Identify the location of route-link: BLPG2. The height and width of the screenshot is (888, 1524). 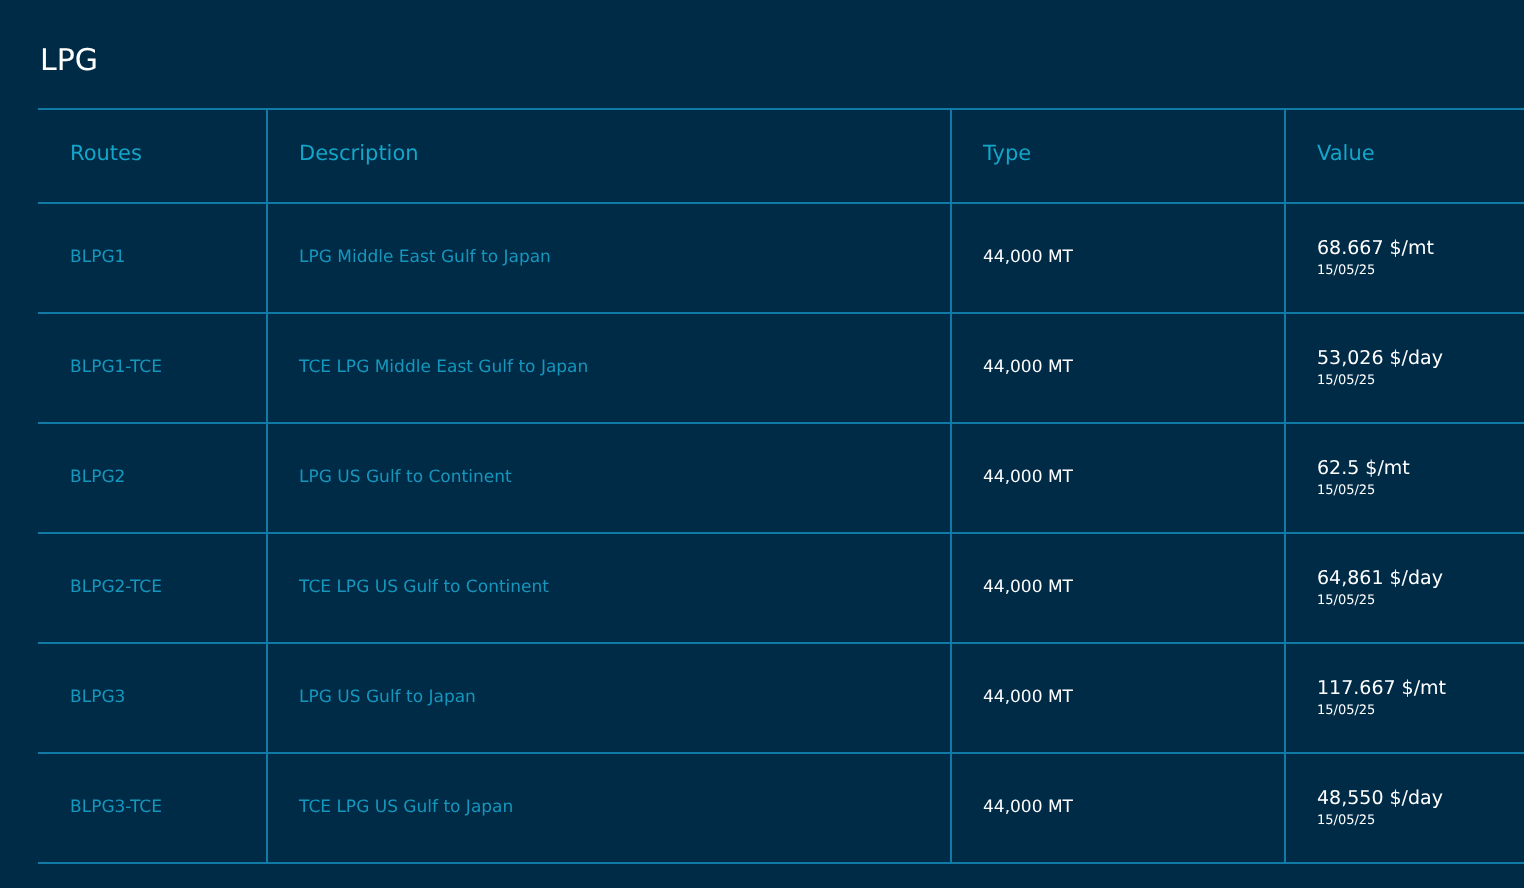
(98, 477).